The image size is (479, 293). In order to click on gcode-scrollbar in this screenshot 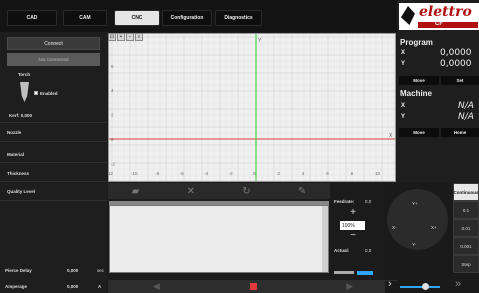, I will do `click(325, 239)`.